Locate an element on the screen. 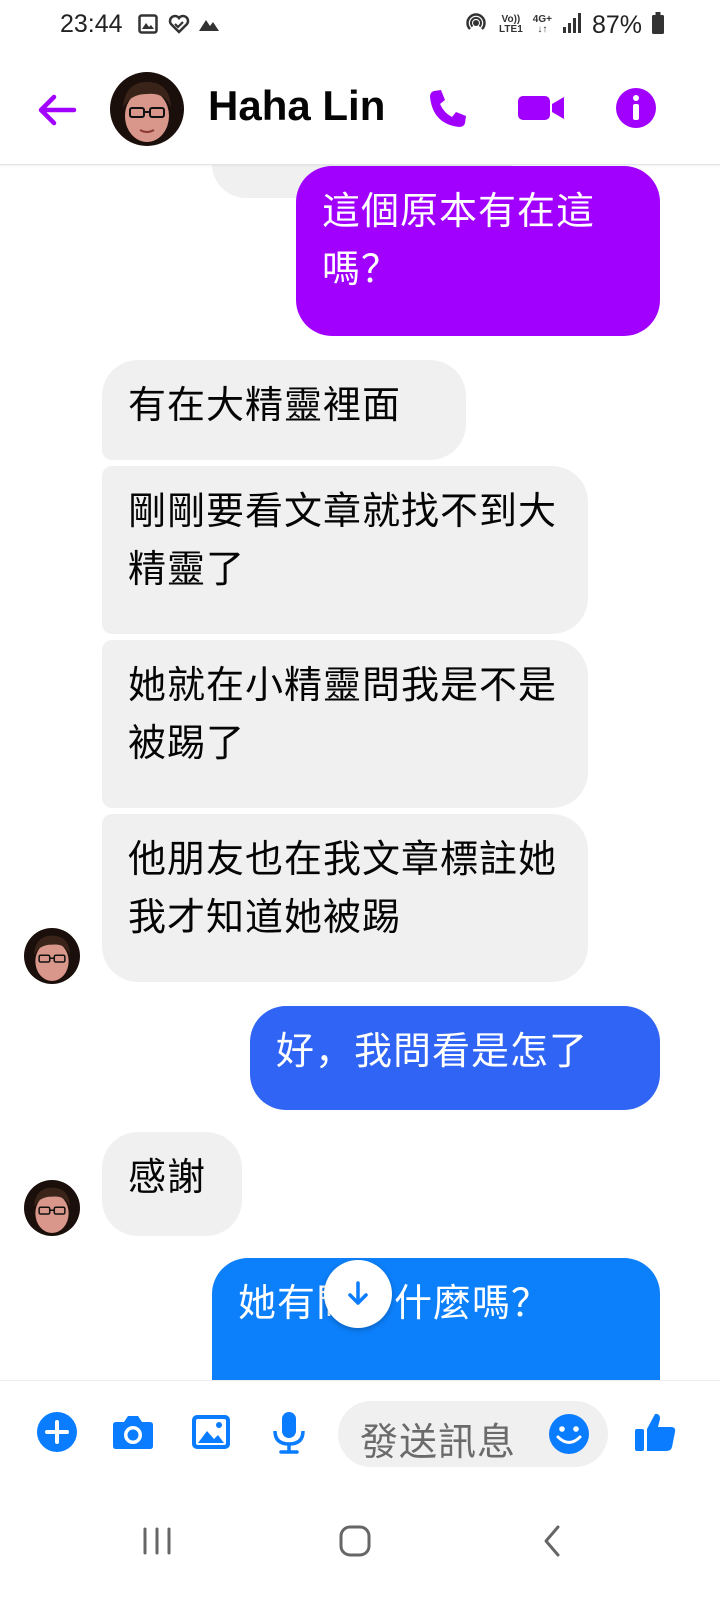 The height and width of the screenshot is (1600, 720). back-arrow-icon is located at coordinates (56, 110).